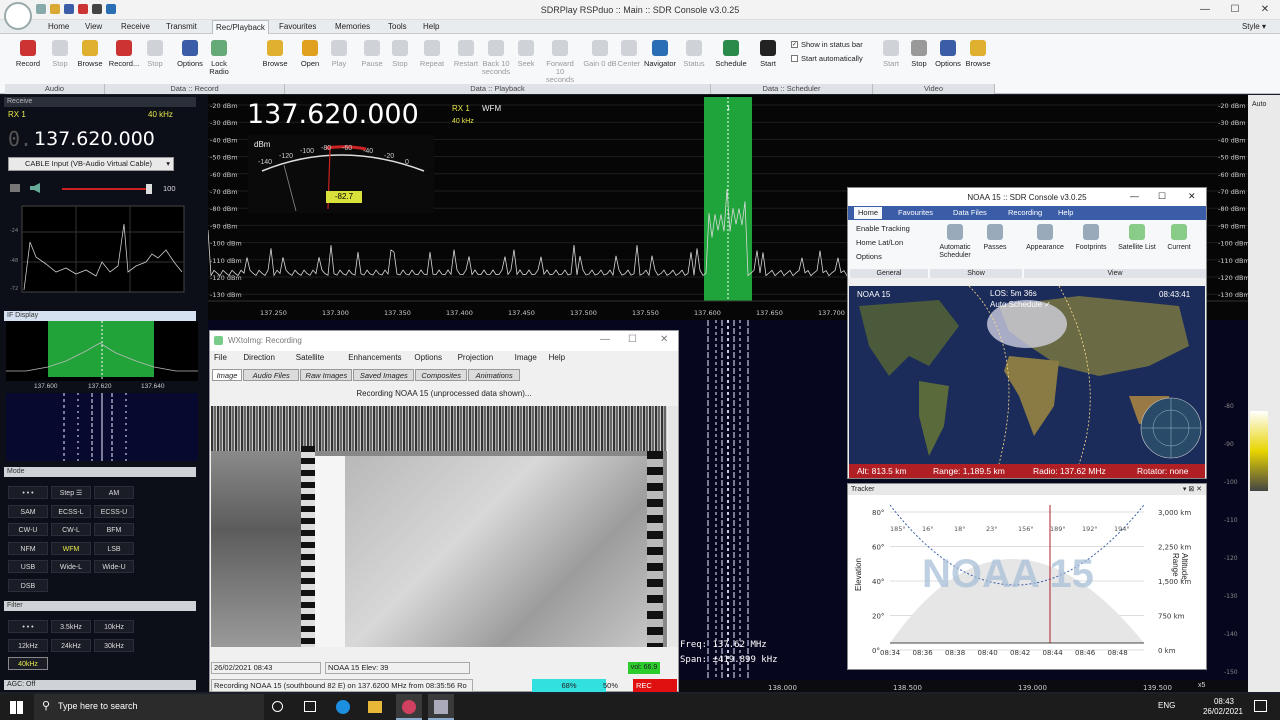 The height and width of the screenshot is (720, 1280). I want to click on noaa-tab-favourites: Favourites, so click(915, 213).